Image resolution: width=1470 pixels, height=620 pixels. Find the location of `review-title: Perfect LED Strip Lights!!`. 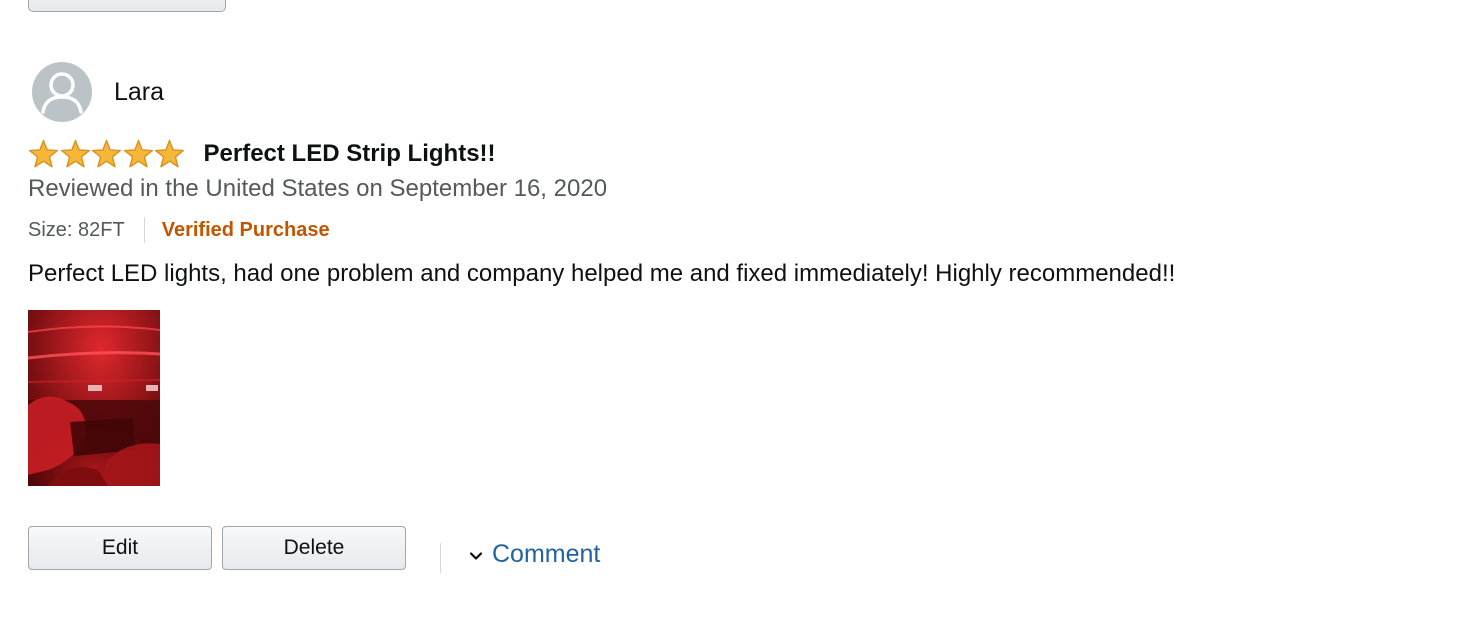

review-title: Perfect LED Strip Lights!! is located at coordinates (350, 154).